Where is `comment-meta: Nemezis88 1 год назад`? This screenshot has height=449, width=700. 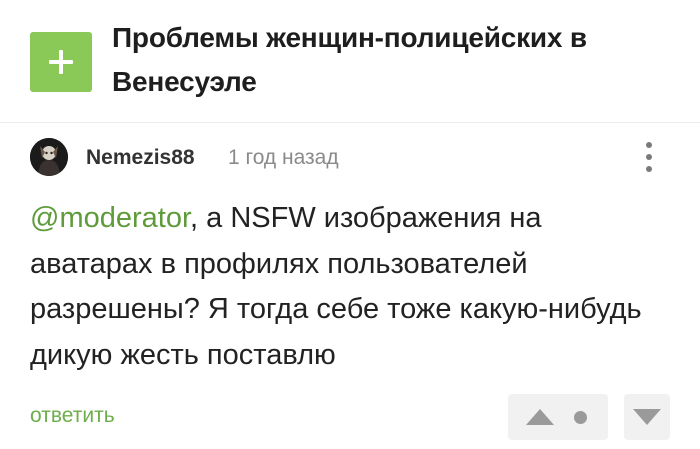
comment-meta: Nemezis88 1 год назад is located at coordinates (350, 158).